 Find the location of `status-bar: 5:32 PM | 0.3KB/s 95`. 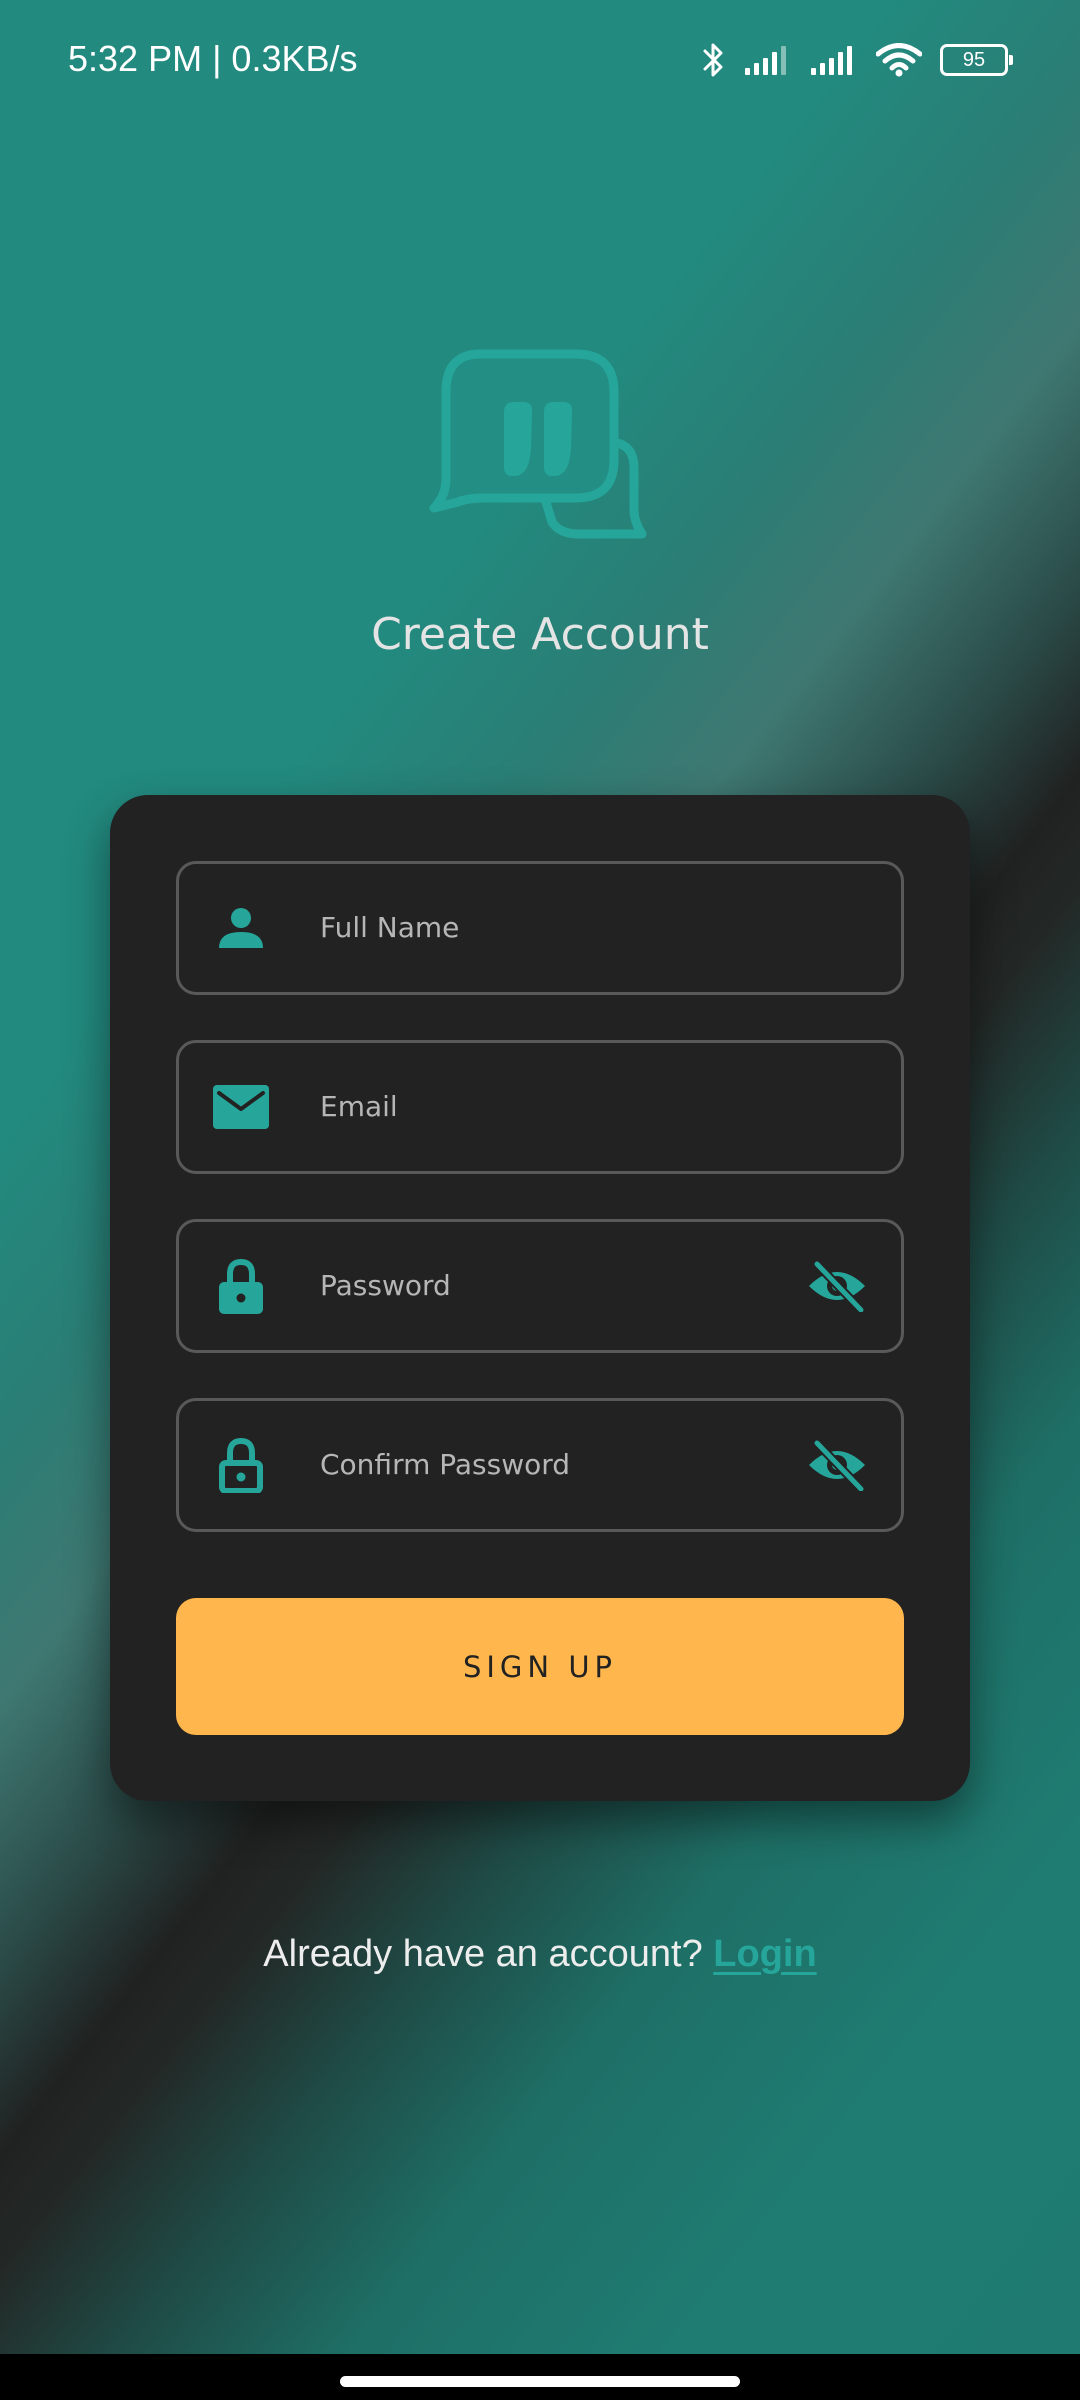

status-bar: 5:32 PM | 0.3KB/s 95 is located at coordinates (540, 60).